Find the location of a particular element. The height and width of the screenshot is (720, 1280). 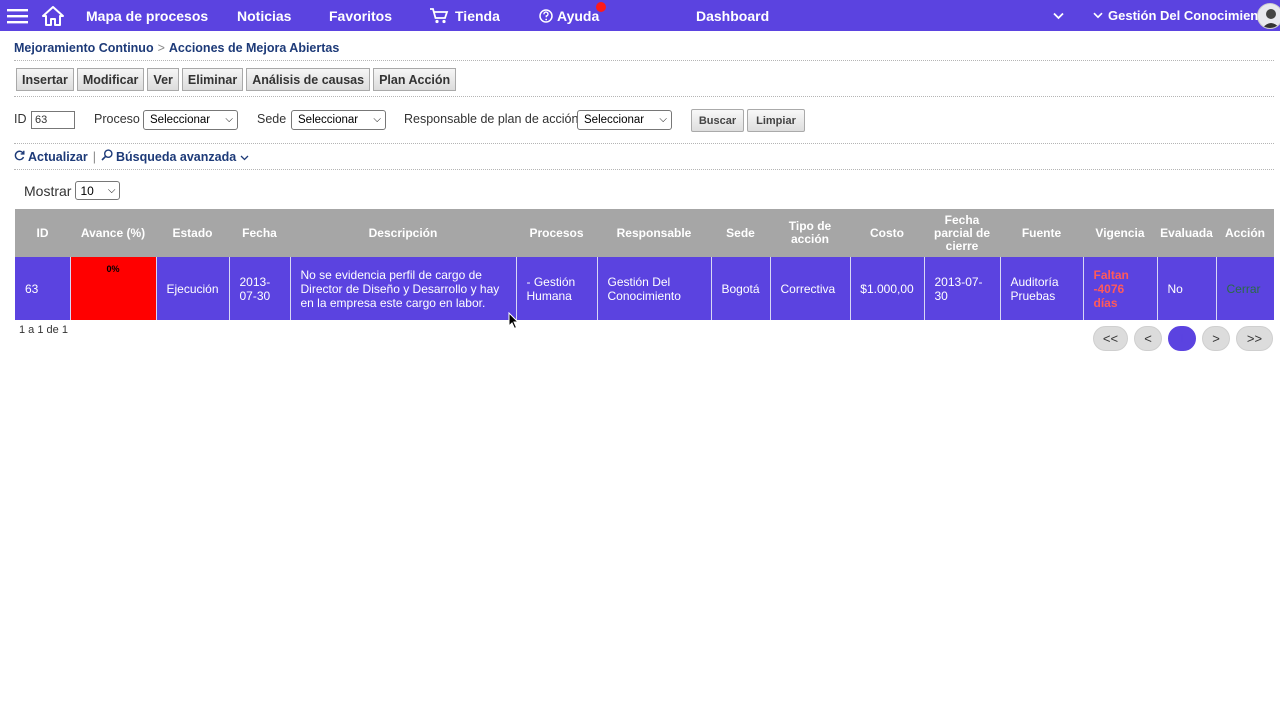

nav-item-label: Noticias is located at coordinates (264, 15).